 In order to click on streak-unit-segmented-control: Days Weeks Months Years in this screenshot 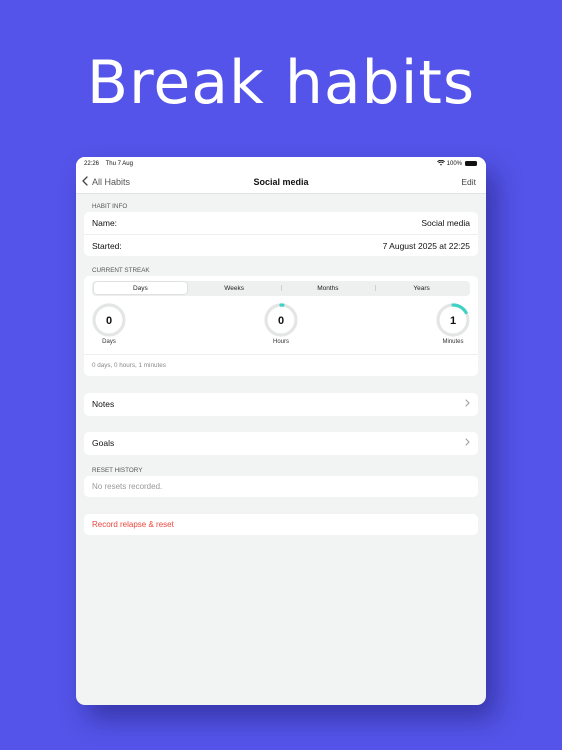, I will do `click(281, 288)`.